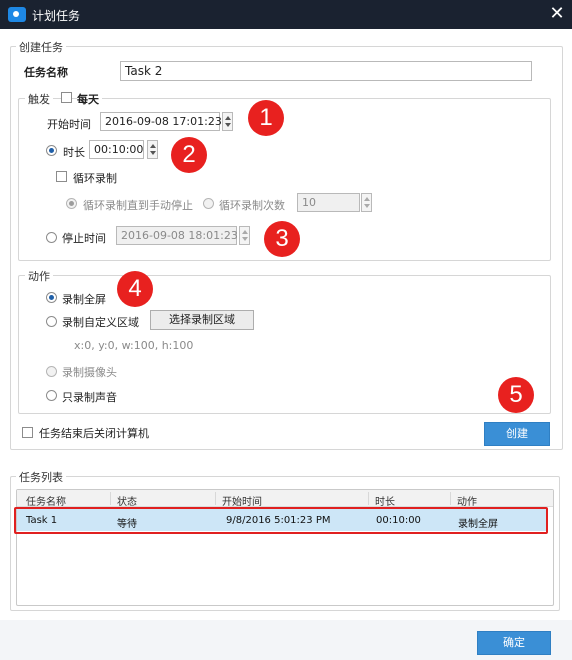 The image size is (572, 660). What do you see at coordinates (282, 239) in the screenshot?
I see `annotation-badge-3: 3` at bounding box center [282, 239].